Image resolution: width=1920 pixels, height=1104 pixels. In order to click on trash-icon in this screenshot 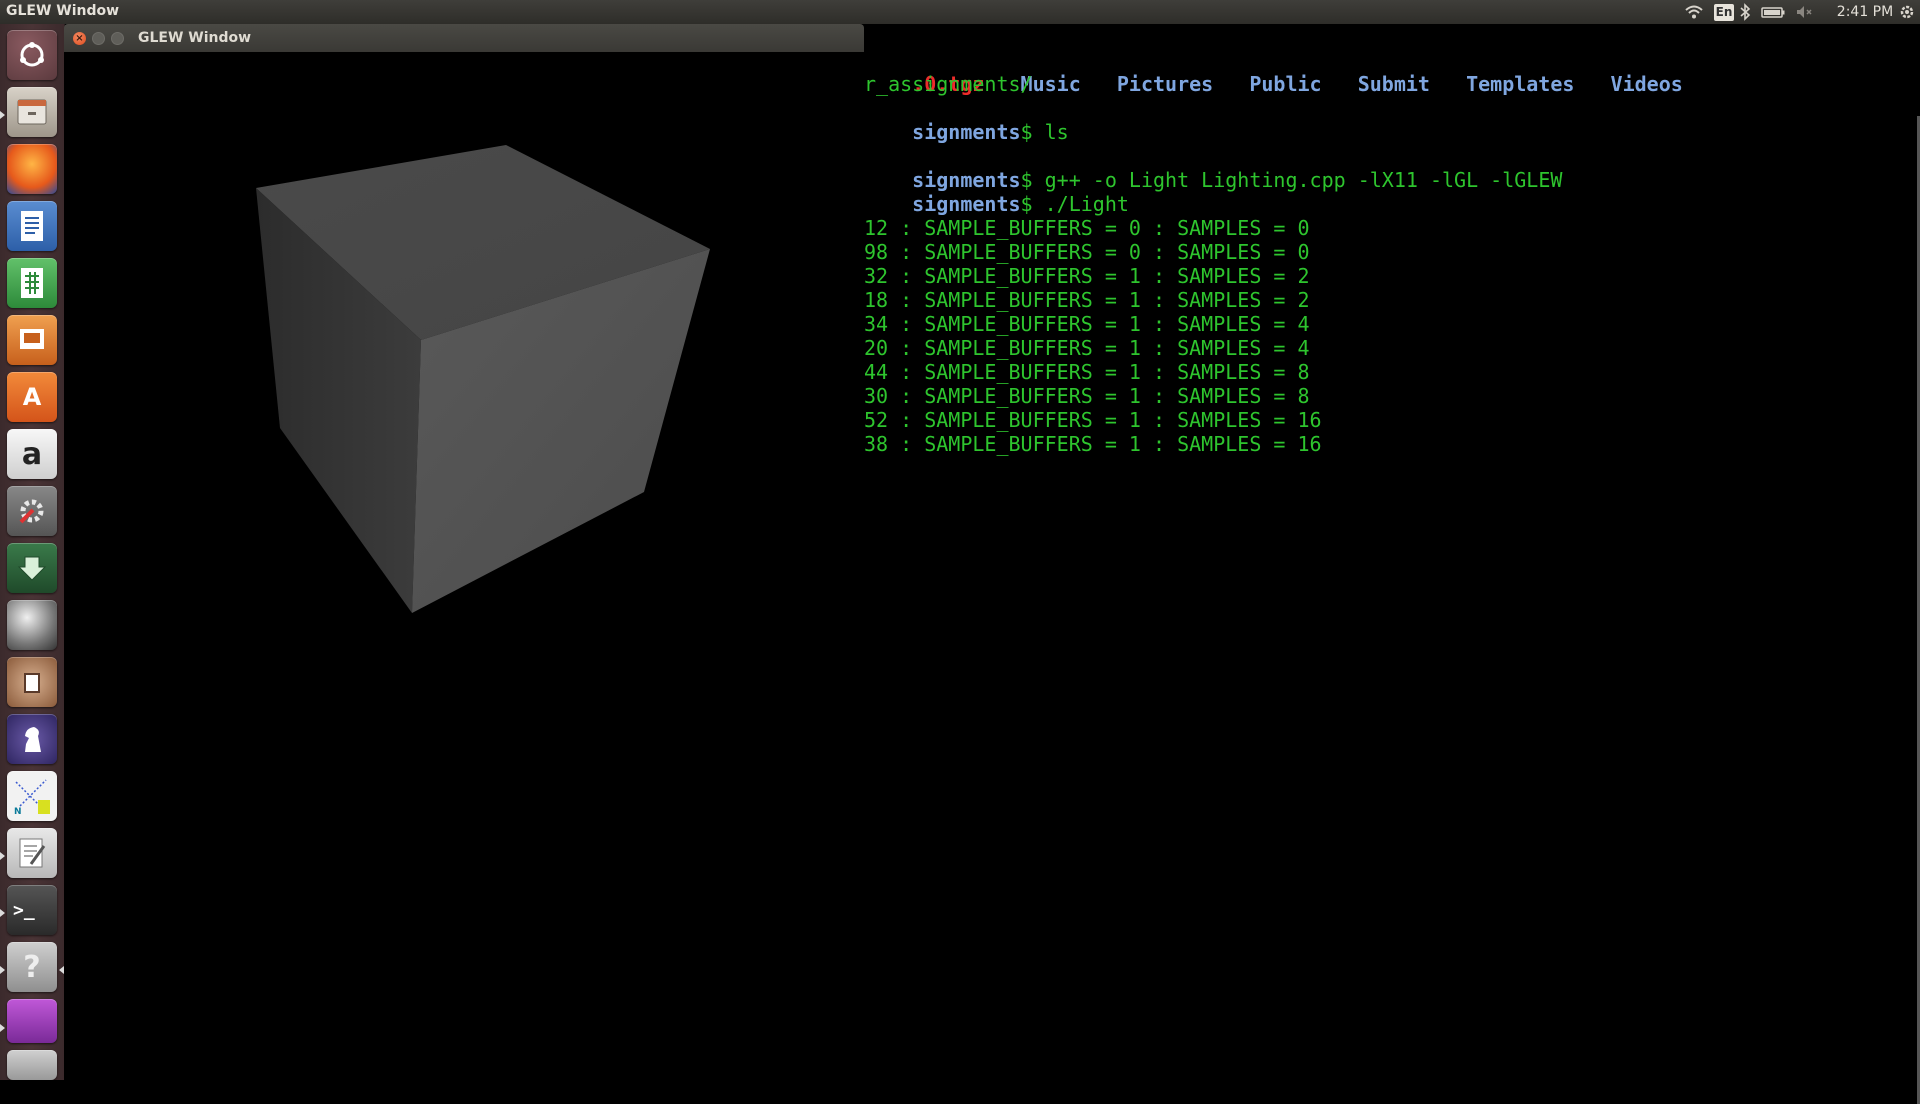, I will do `click(32, 1065)`.